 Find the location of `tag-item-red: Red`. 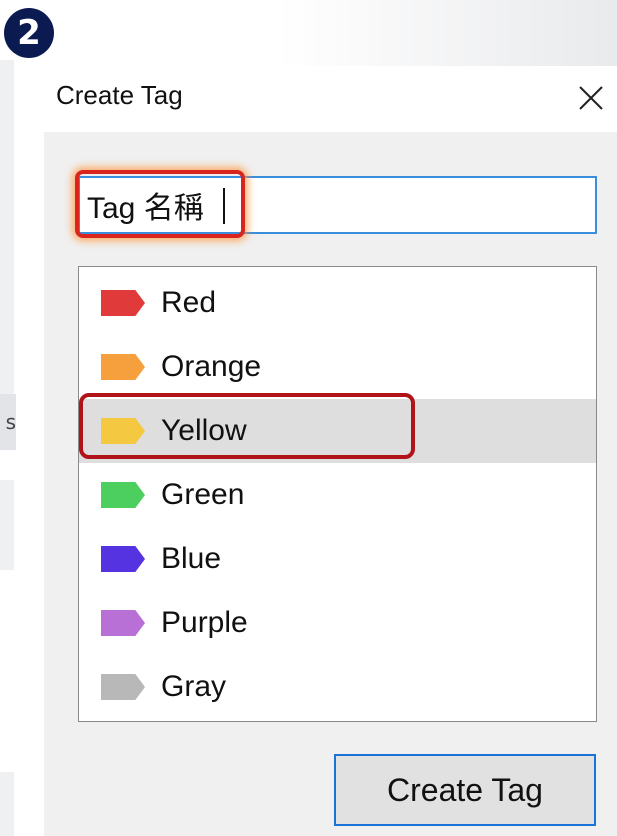

tag-item-red: Red is located at coordinates (337, 303).